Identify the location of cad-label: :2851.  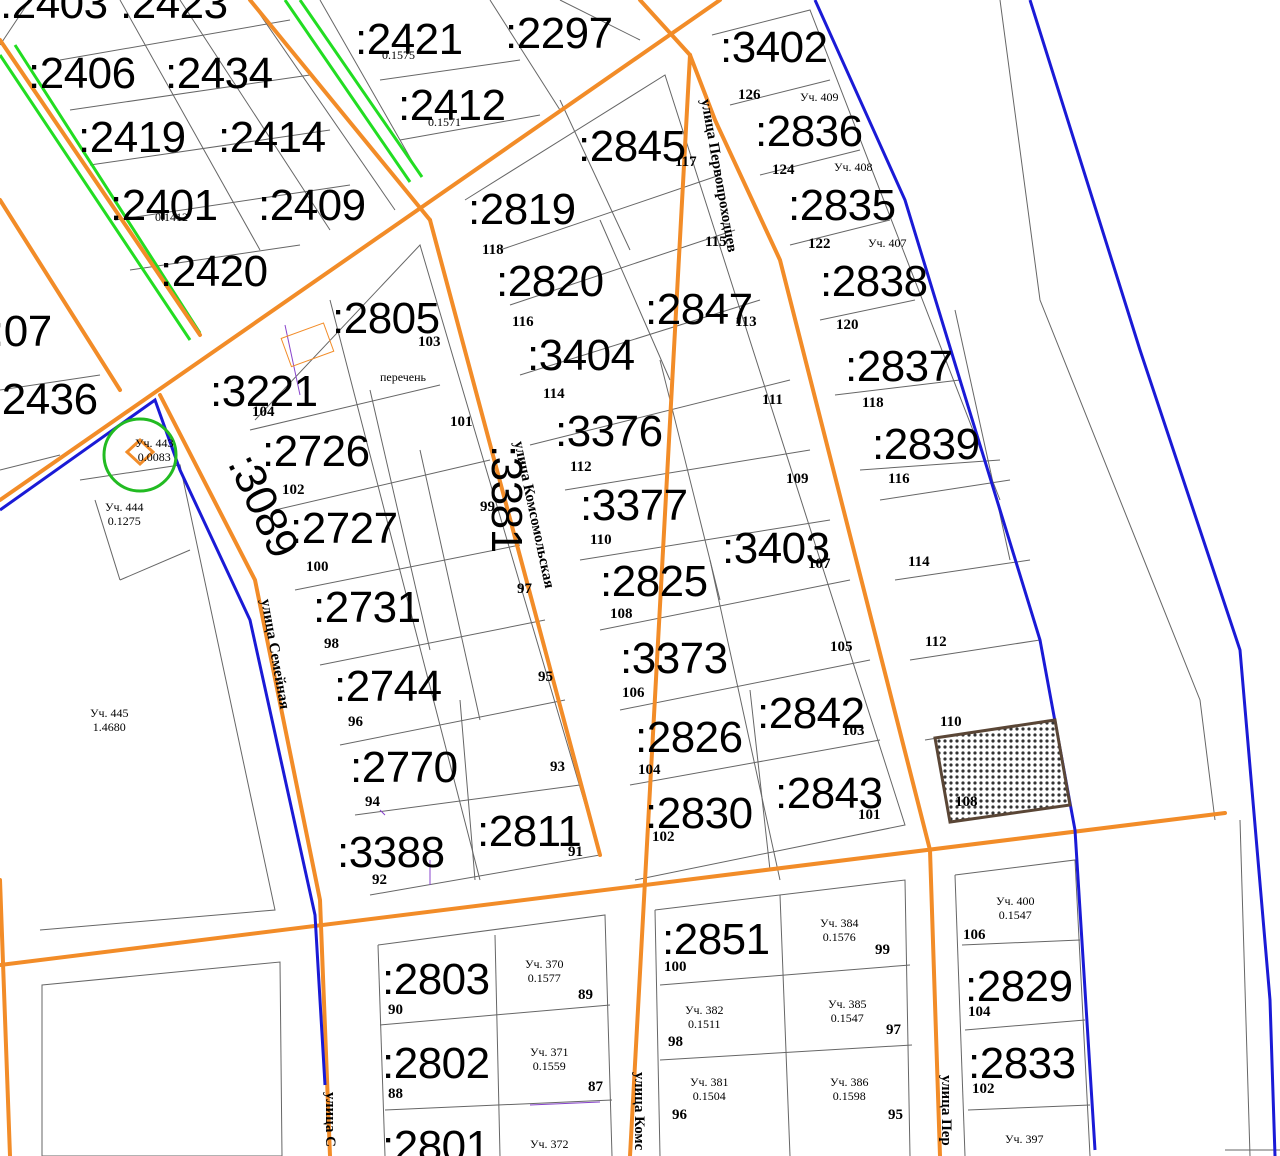
(716, 939).